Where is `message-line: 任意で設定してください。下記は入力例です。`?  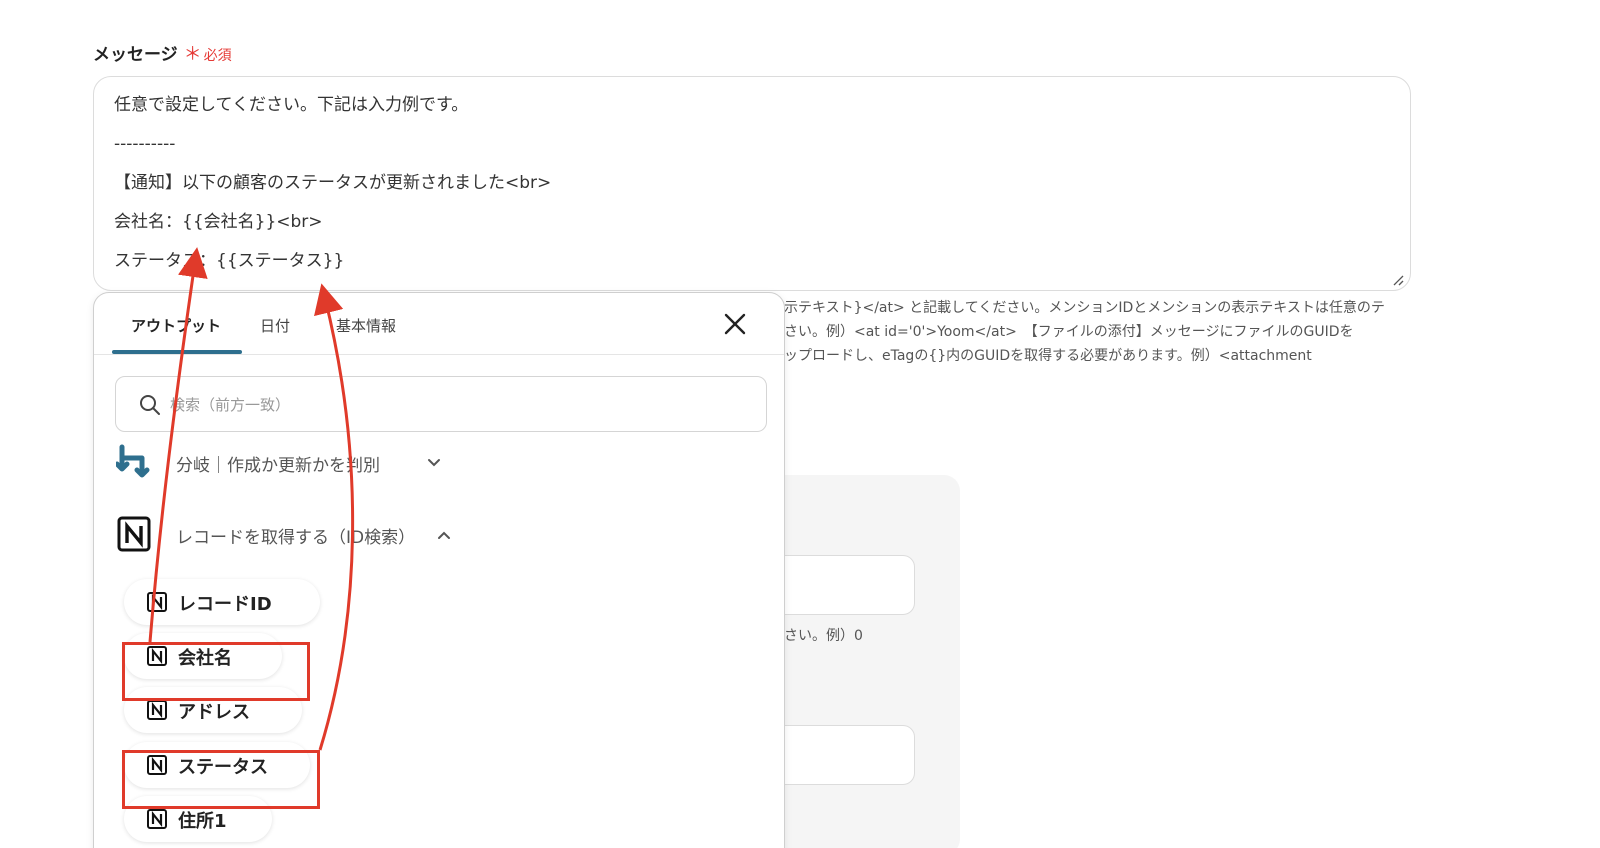 message-line: 任意で設定してください。下記は入力例です。 is located at coordinates (291, 105).